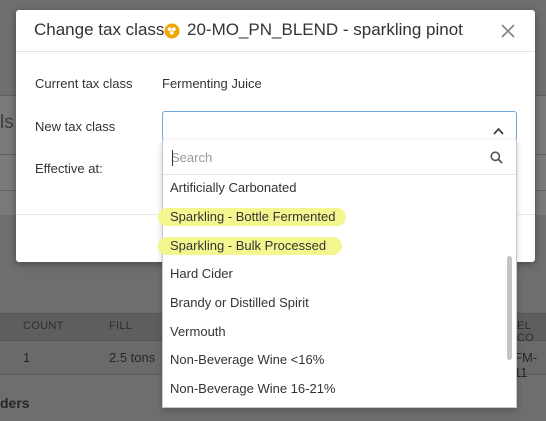 Image resolution: width=546 pixels, height=421 pixels. What do you see at coordinates (233, 187) in the screenshot?
I see `option-label: Artificially Carbonated` at bounding box center [233, 187].